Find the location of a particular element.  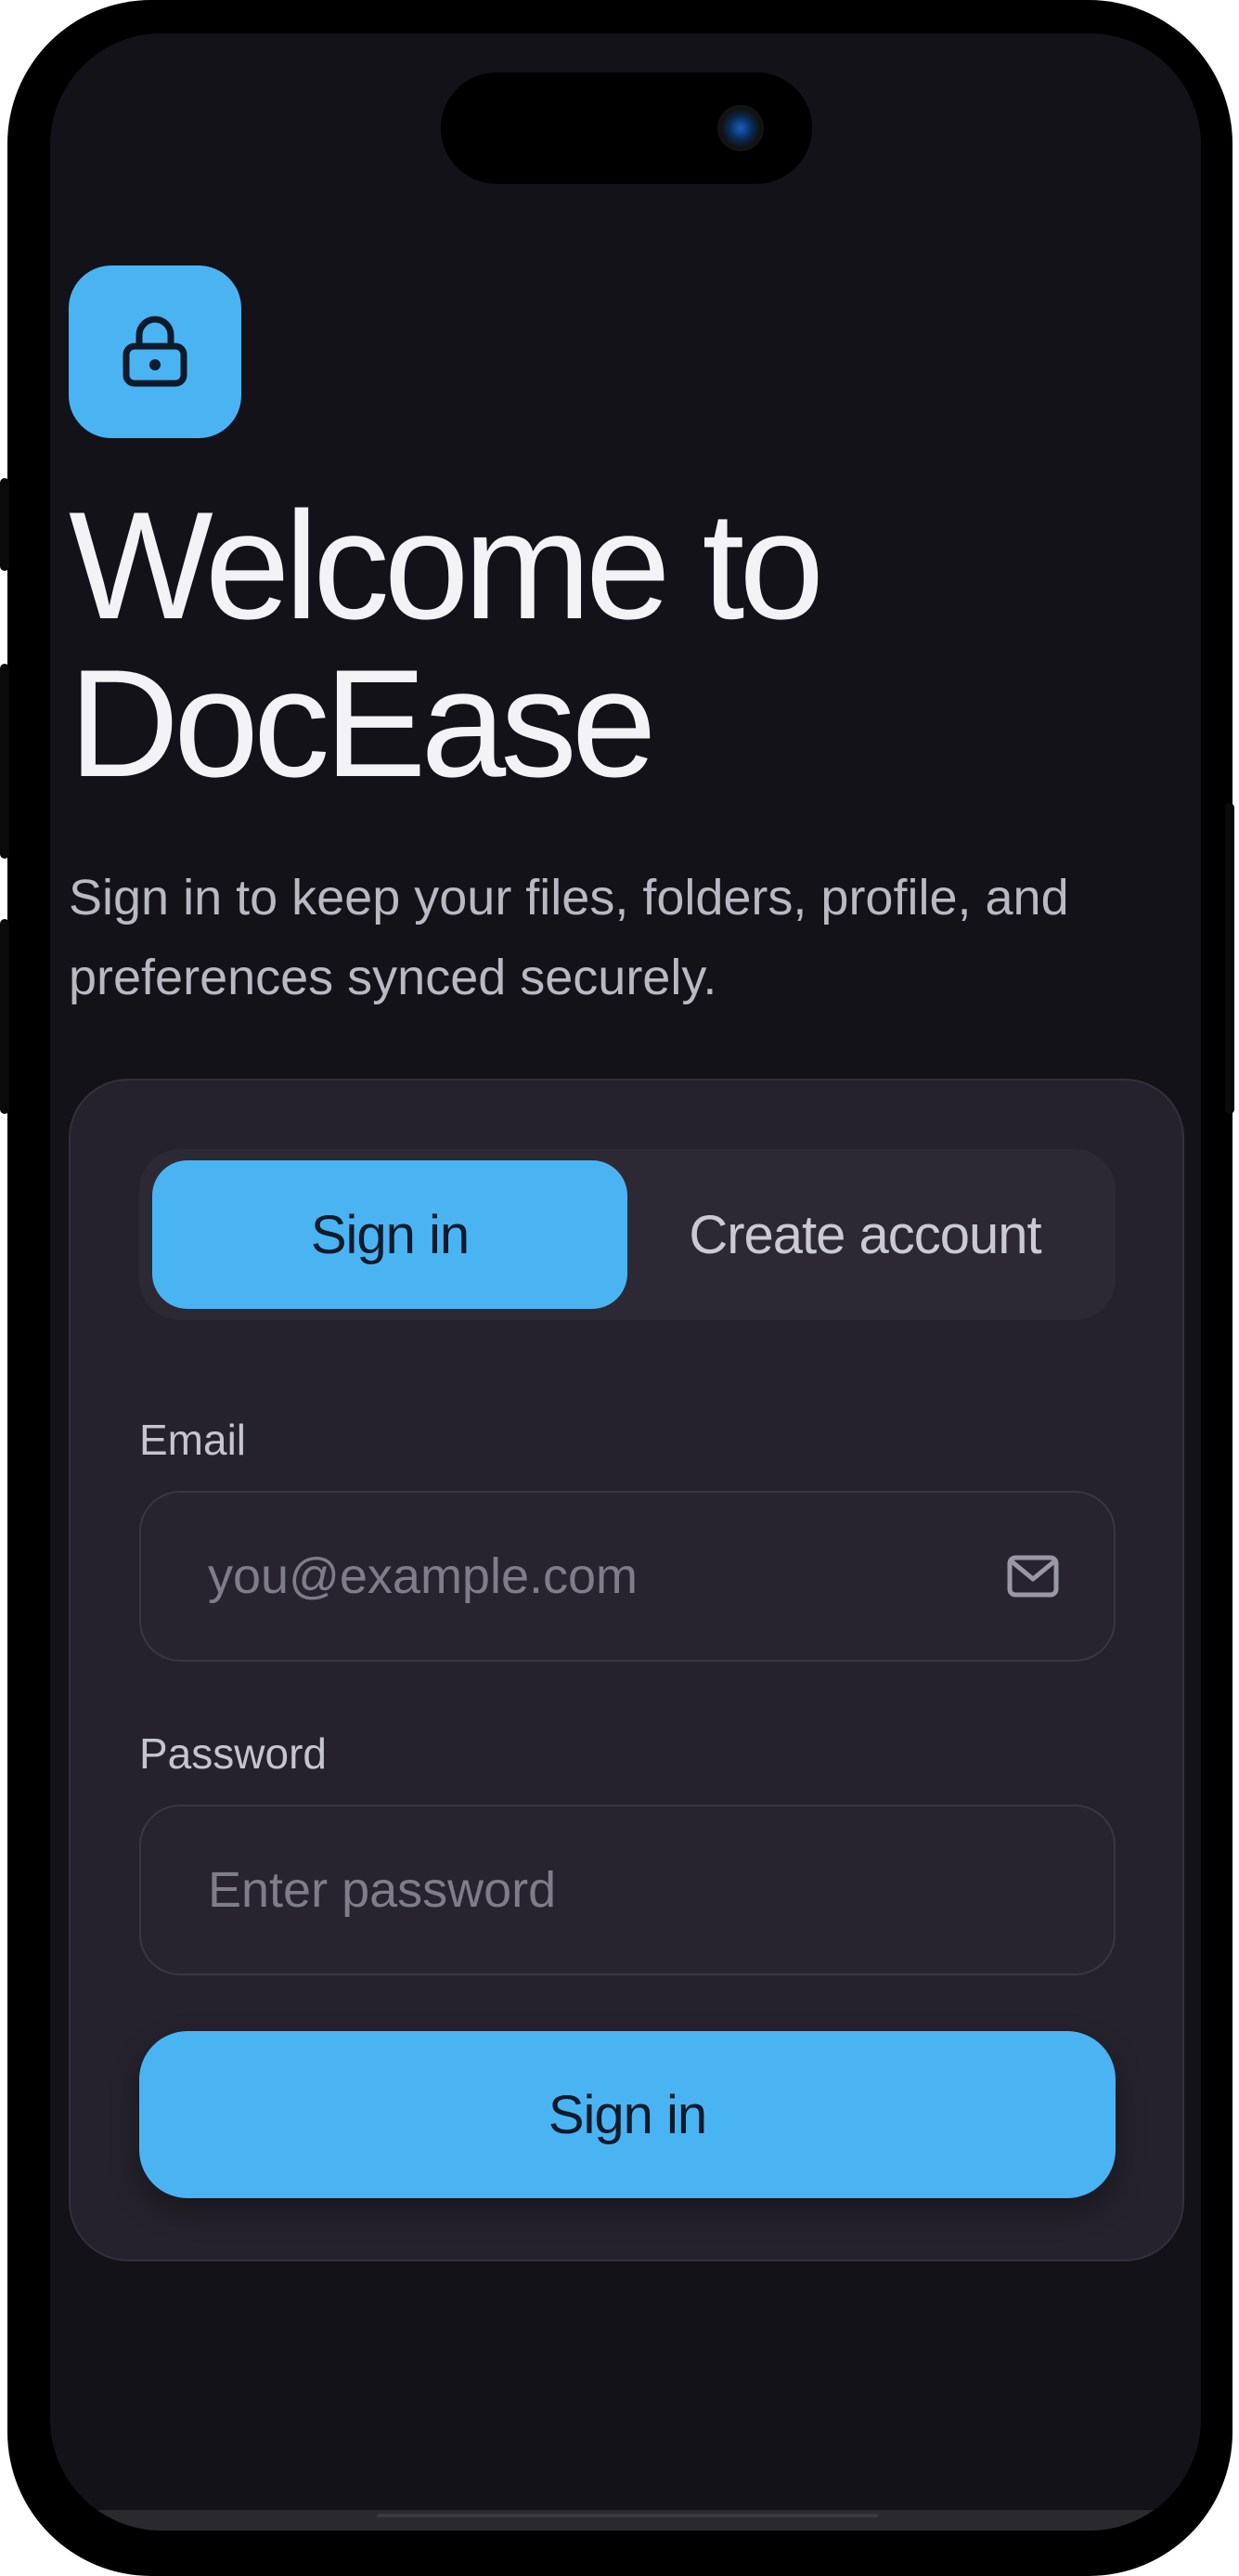

app-logo-tile is located at coordinates (155, 351).